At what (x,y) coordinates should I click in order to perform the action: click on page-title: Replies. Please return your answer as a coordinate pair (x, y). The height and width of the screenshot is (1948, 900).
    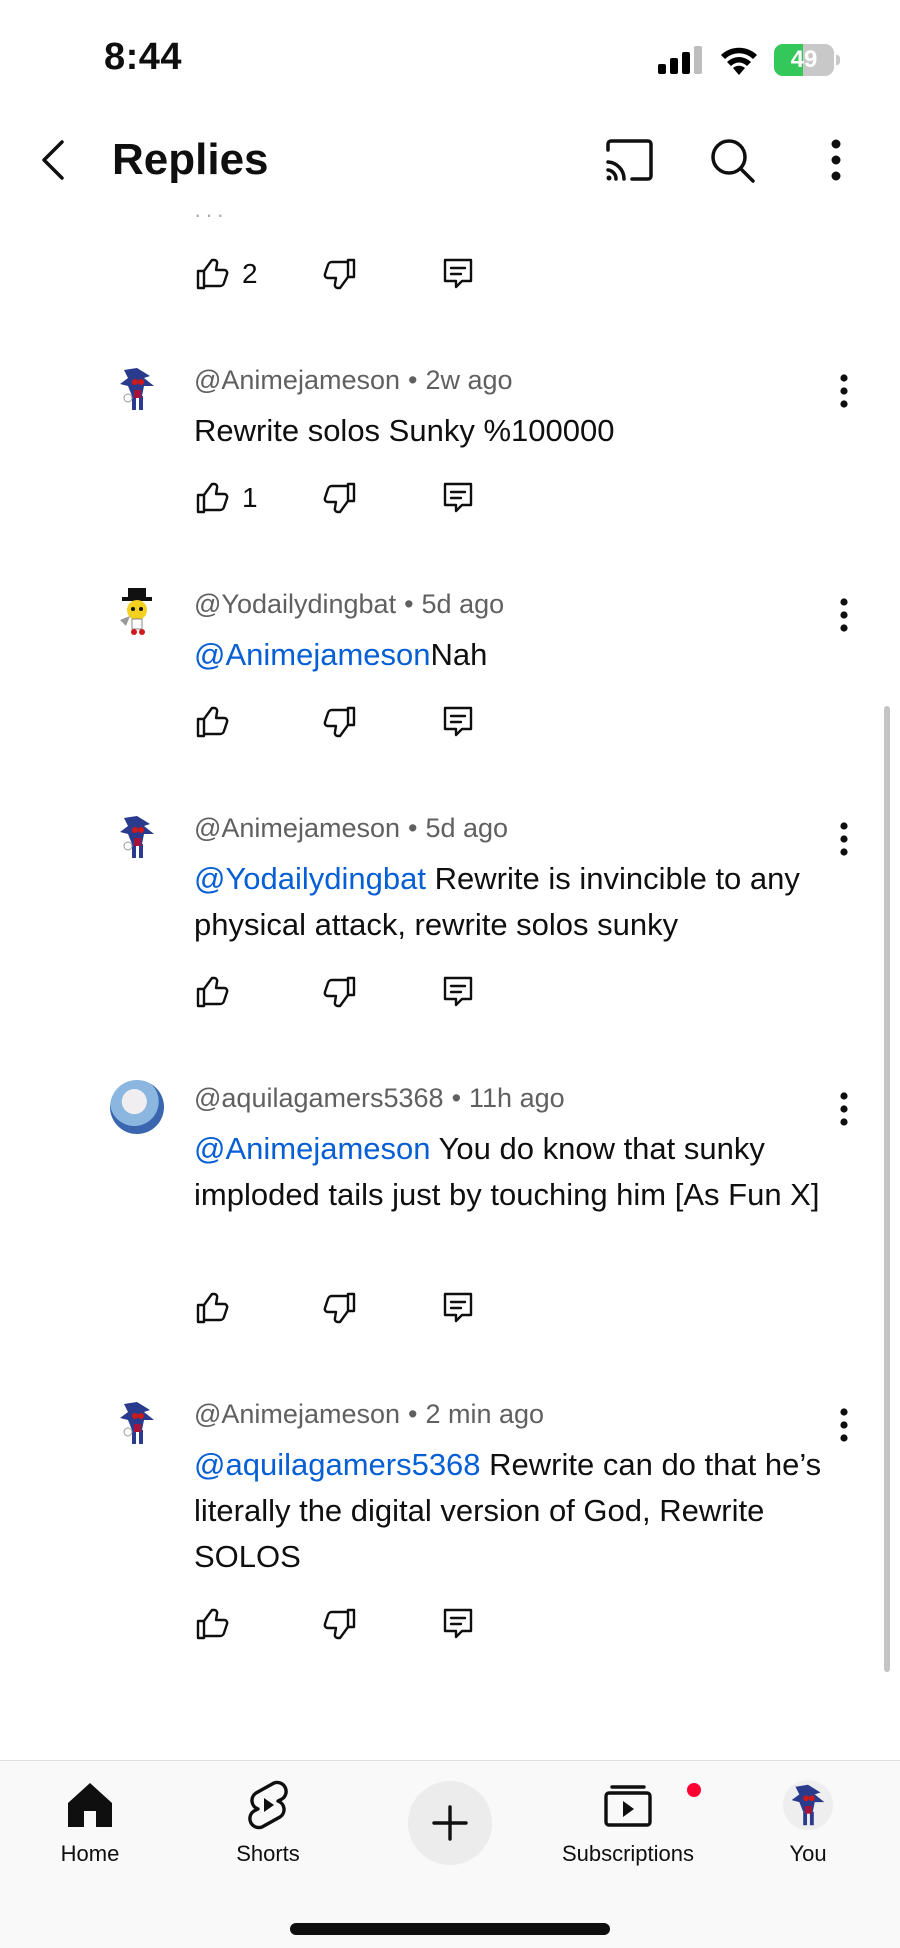
    Looking at the image, I should click on (190, 159).